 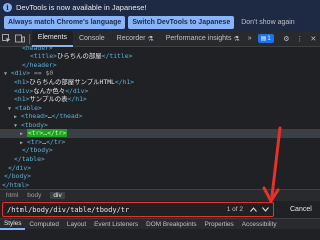 What do you see at coordinates (131, 38) in the screenshot?
I see `tab-recorder-label: Recorder` at bounding box center [131, 38].